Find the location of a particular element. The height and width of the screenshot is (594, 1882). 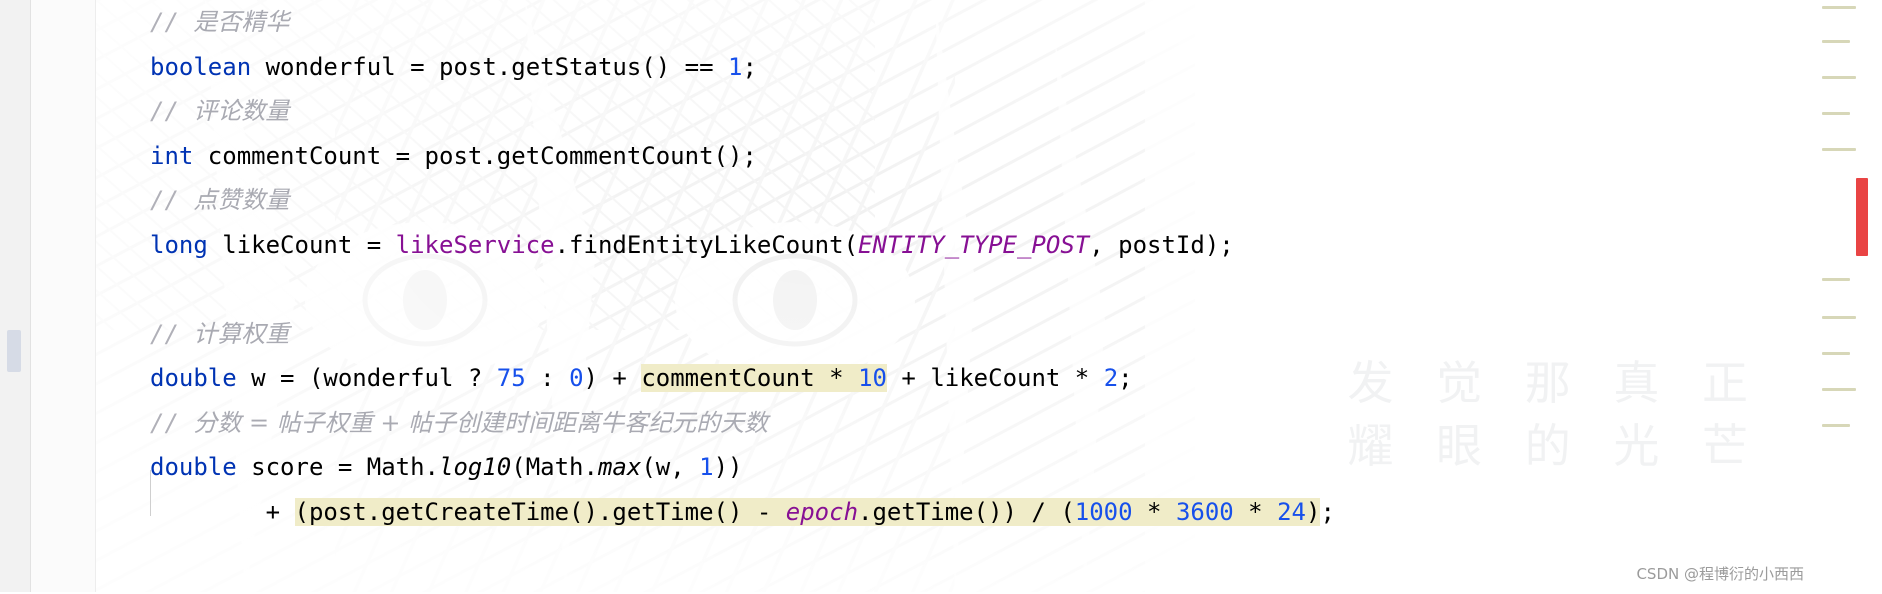

code-line: // 分数 = 帖子权重 + 帖子创建时间距离牛客纪元的天数 is located at coordinates (715, 423).